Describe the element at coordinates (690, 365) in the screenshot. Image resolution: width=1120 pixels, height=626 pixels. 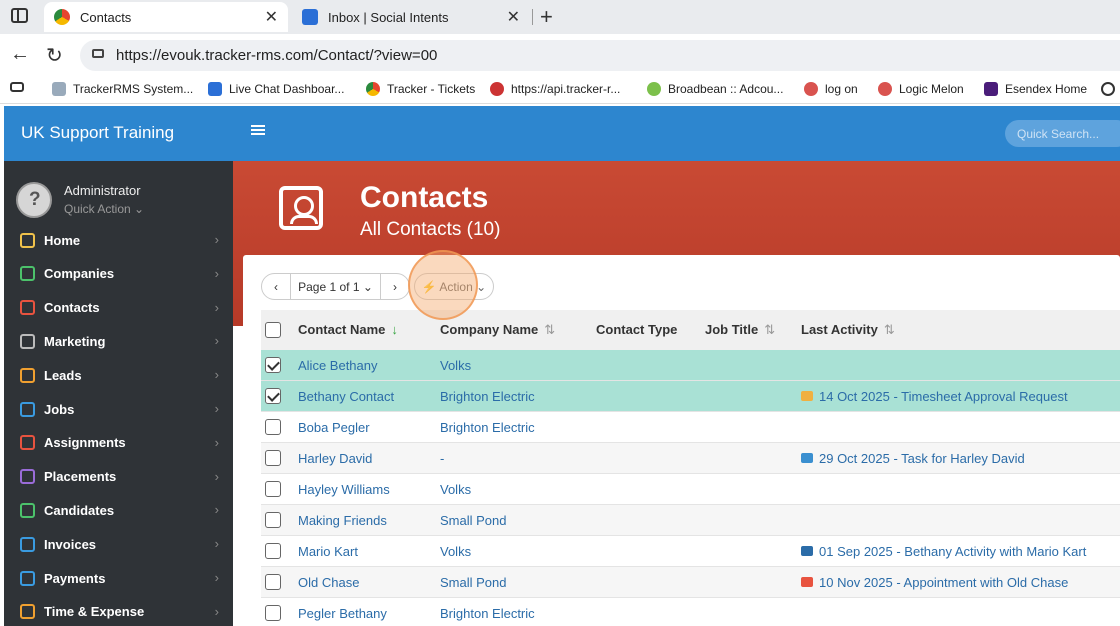
I see `table-row: Alice Bethany Volks` at that location.